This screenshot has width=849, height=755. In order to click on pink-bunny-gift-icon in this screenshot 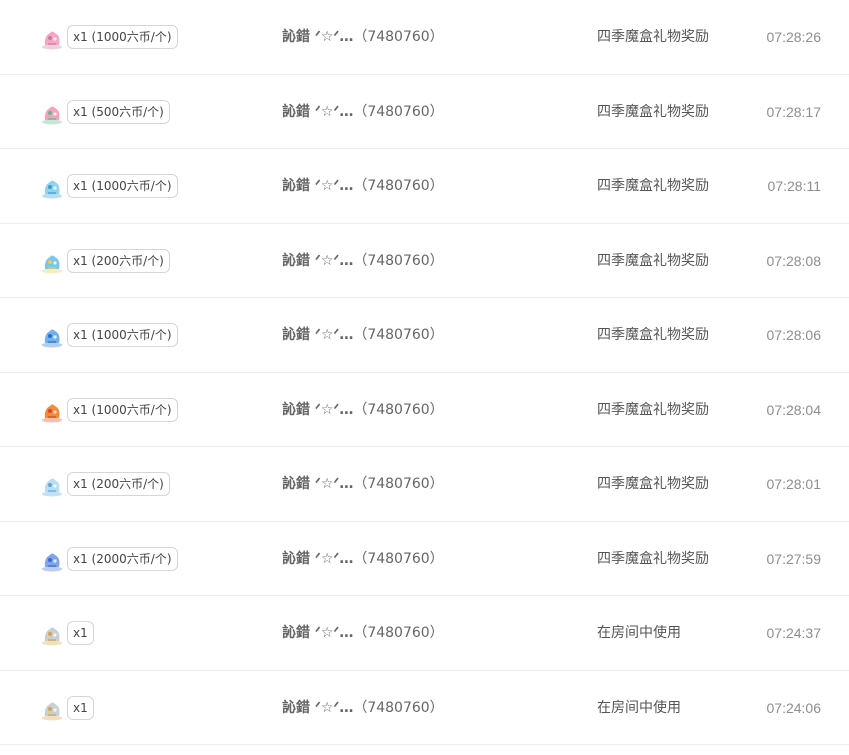, I will do `click(52, 39)`.